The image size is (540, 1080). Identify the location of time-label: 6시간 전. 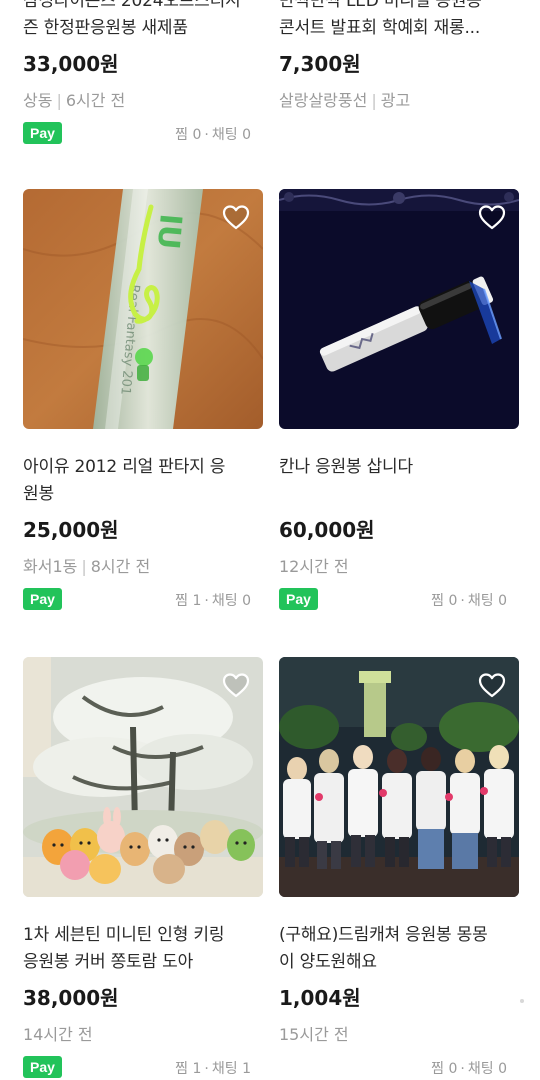
(95, 100).